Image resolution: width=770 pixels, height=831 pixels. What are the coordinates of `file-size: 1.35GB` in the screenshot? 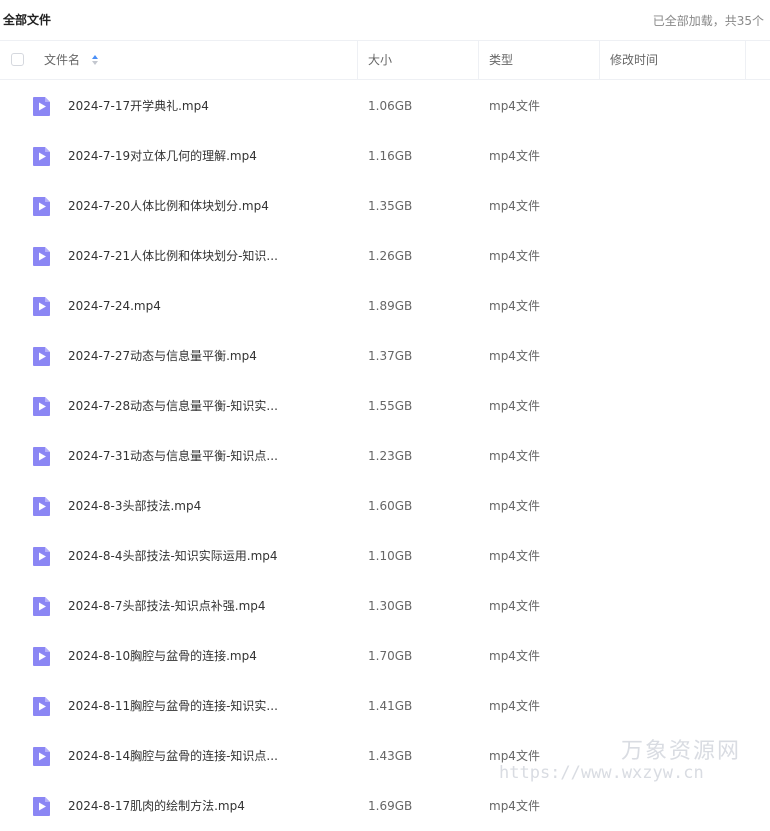 It's located at (390, 206).